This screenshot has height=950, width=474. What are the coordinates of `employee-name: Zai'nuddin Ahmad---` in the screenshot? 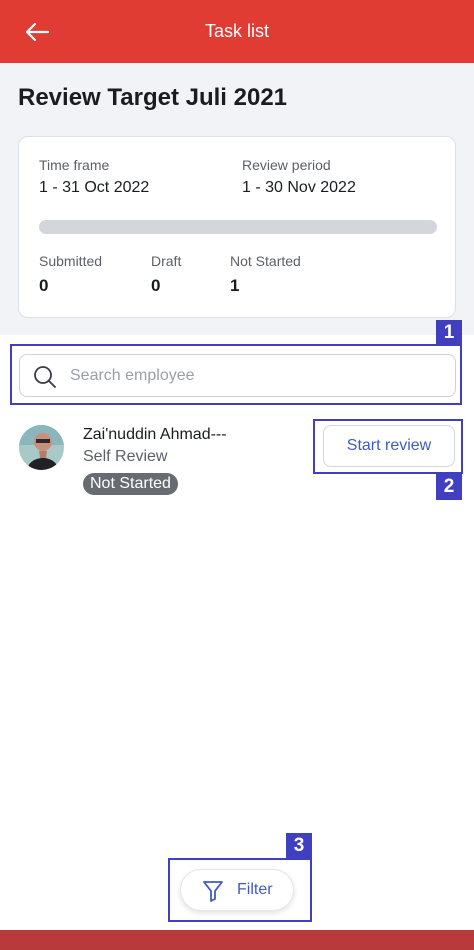 It's located at (155, 434).